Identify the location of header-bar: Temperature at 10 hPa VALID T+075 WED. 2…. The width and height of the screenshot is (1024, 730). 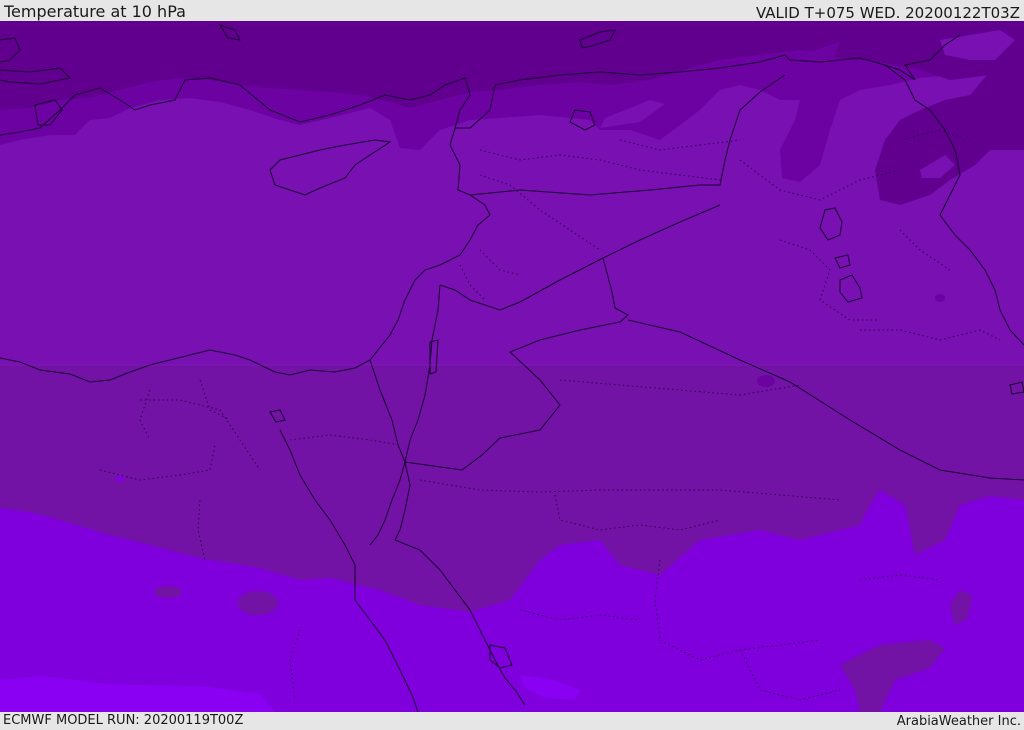
(512, 11).